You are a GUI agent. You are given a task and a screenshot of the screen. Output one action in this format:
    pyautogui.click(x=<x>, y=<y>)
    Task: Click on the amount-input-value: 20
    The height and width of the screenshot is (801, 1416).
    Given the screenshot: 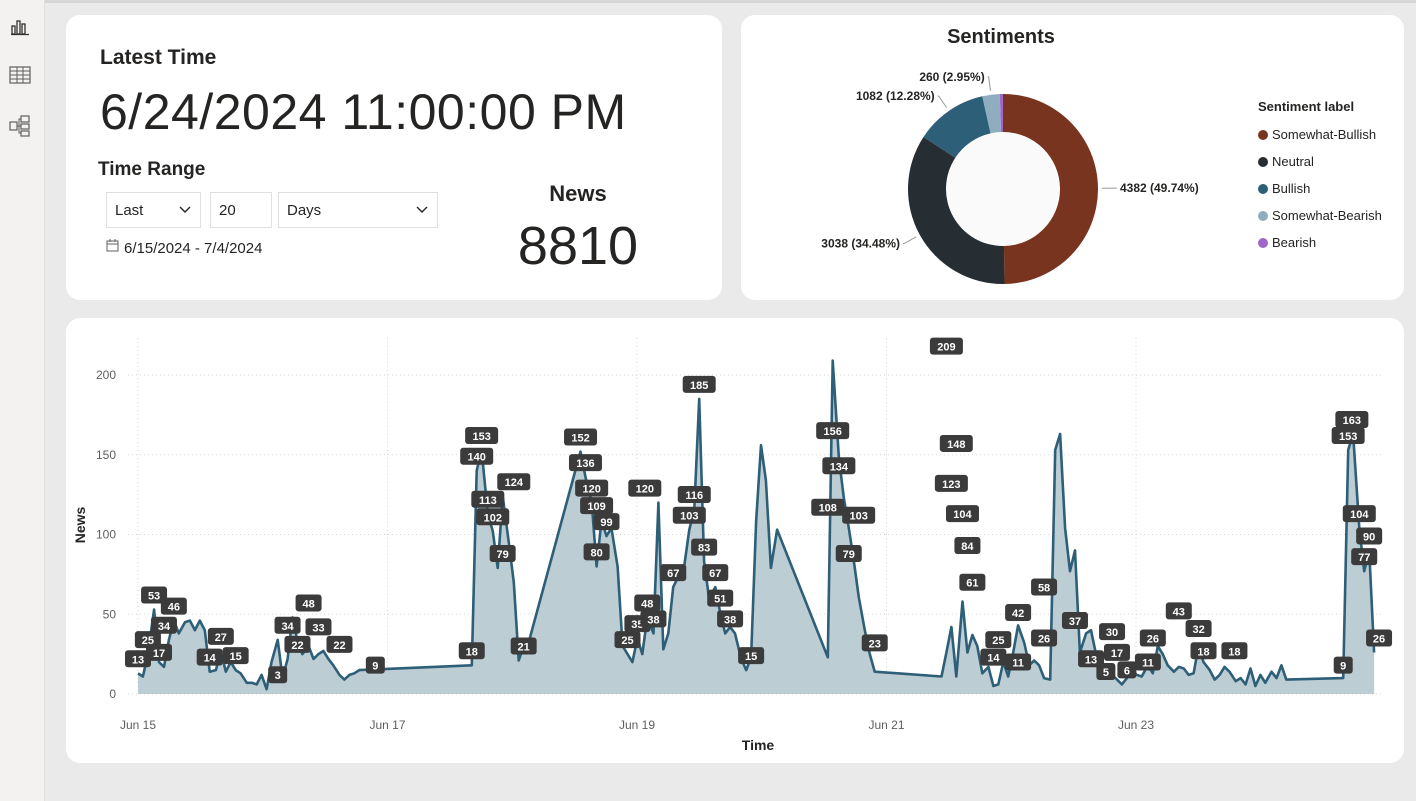 What is the action you would take?
    pyautogui.click(x=227, y=210)
    